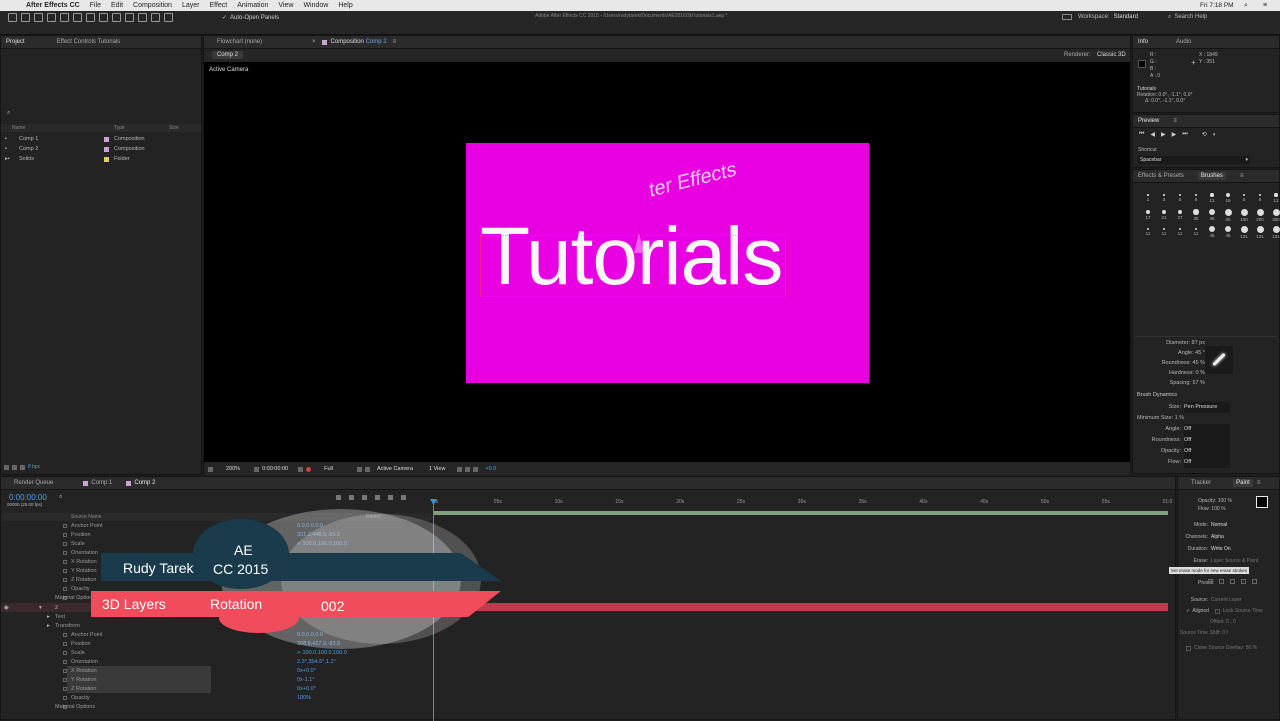 The image size is (1280, 721). Describe the element at coordinates (1244, 198) in the screenshot. I see `brush-tip: 5` at that location.